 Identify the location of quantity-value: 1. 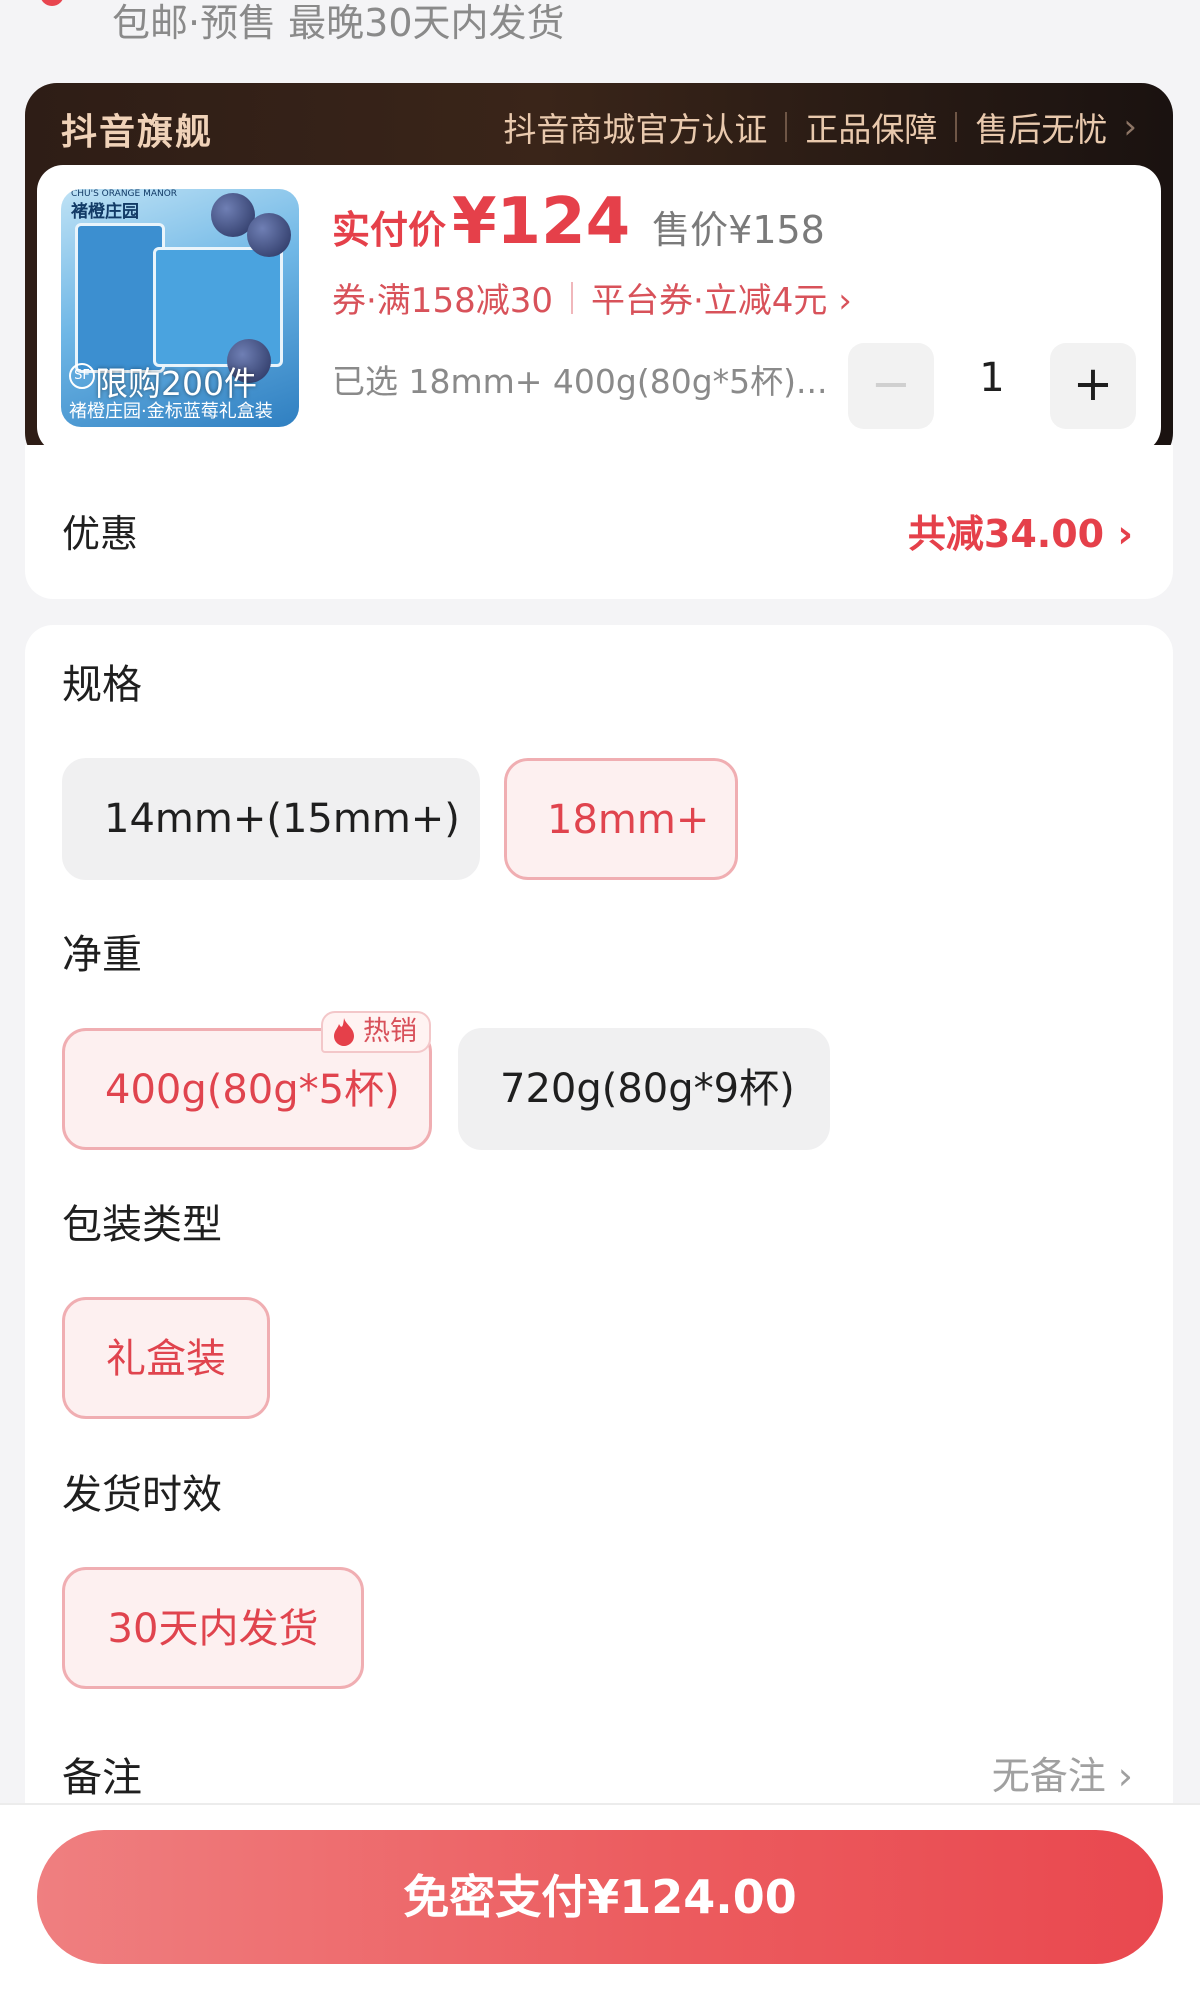
(992, 378).